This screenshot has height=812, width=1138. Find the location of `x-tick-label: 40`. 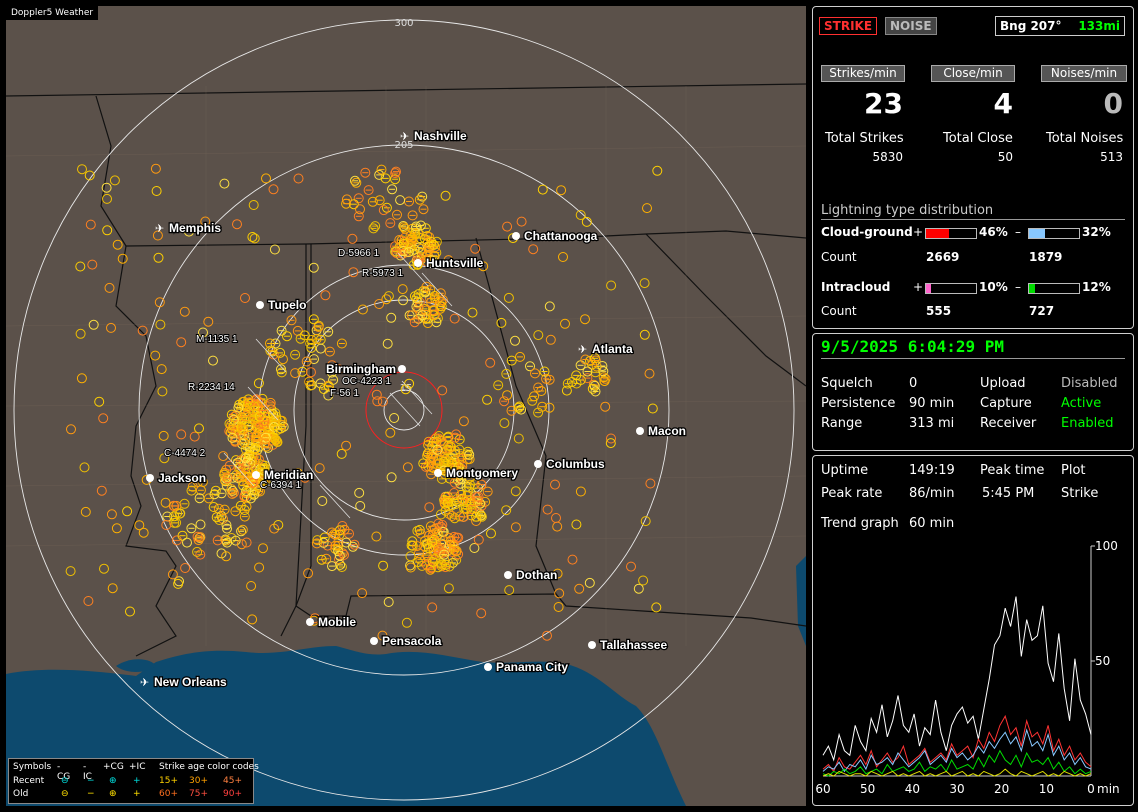

x-tick-label: 40 is located at coordinates (912, 789).